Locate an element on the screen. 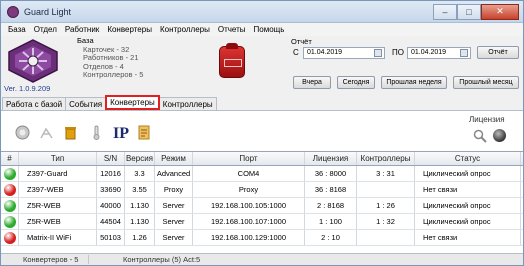  column-header: Версия is located at coordinates (140, 158).